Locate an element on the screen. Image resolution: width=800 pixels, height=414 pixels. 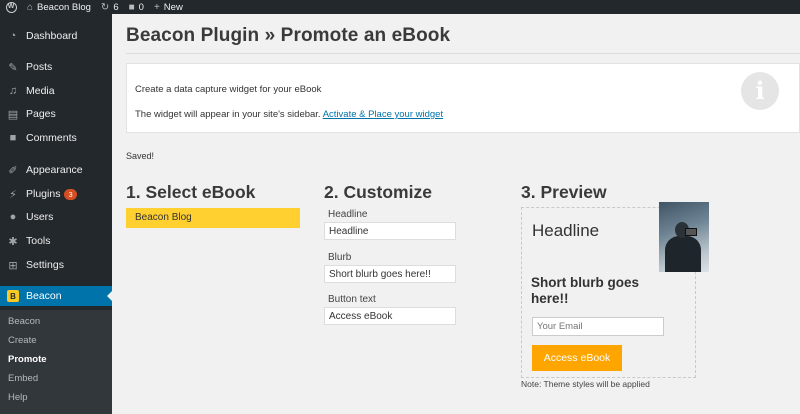
sidebar-item-appearance: ✐ Appearance is located at coordinates (56, 170).